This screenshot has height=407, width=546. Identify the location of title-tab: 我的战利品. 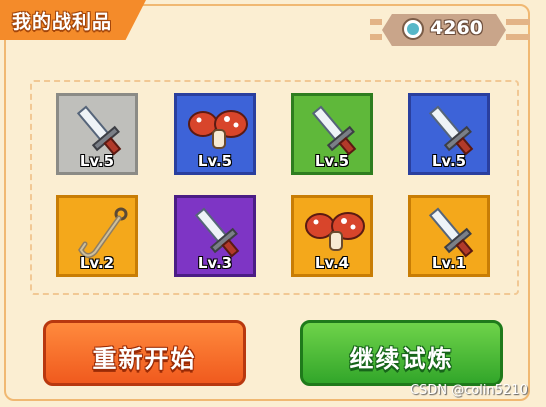
(73, 20).